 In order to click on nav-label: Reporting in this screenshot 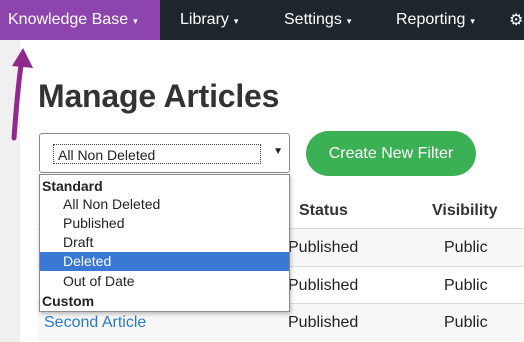, I will do `click(431, 19)`.